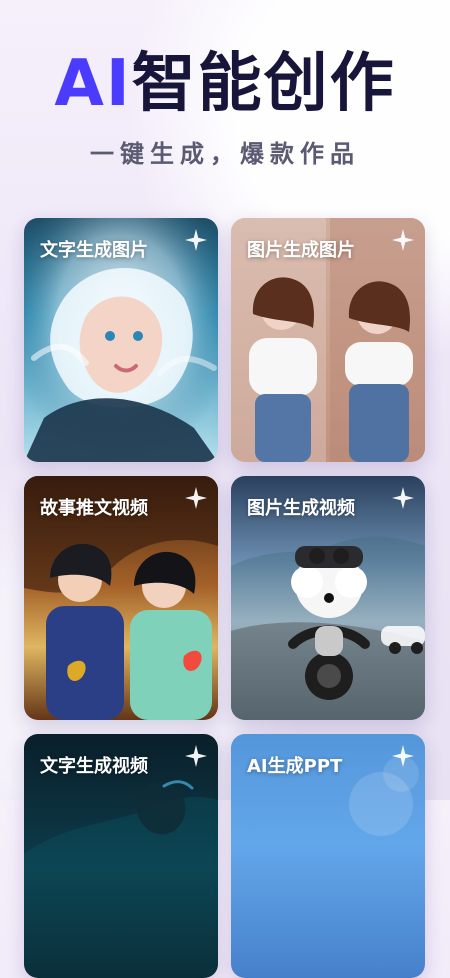  What do you see at coordinates (225, 154) in the screenshot?
I see `page-subtitle: 一键生成，爆款作品` at bounding box center [225, 154].